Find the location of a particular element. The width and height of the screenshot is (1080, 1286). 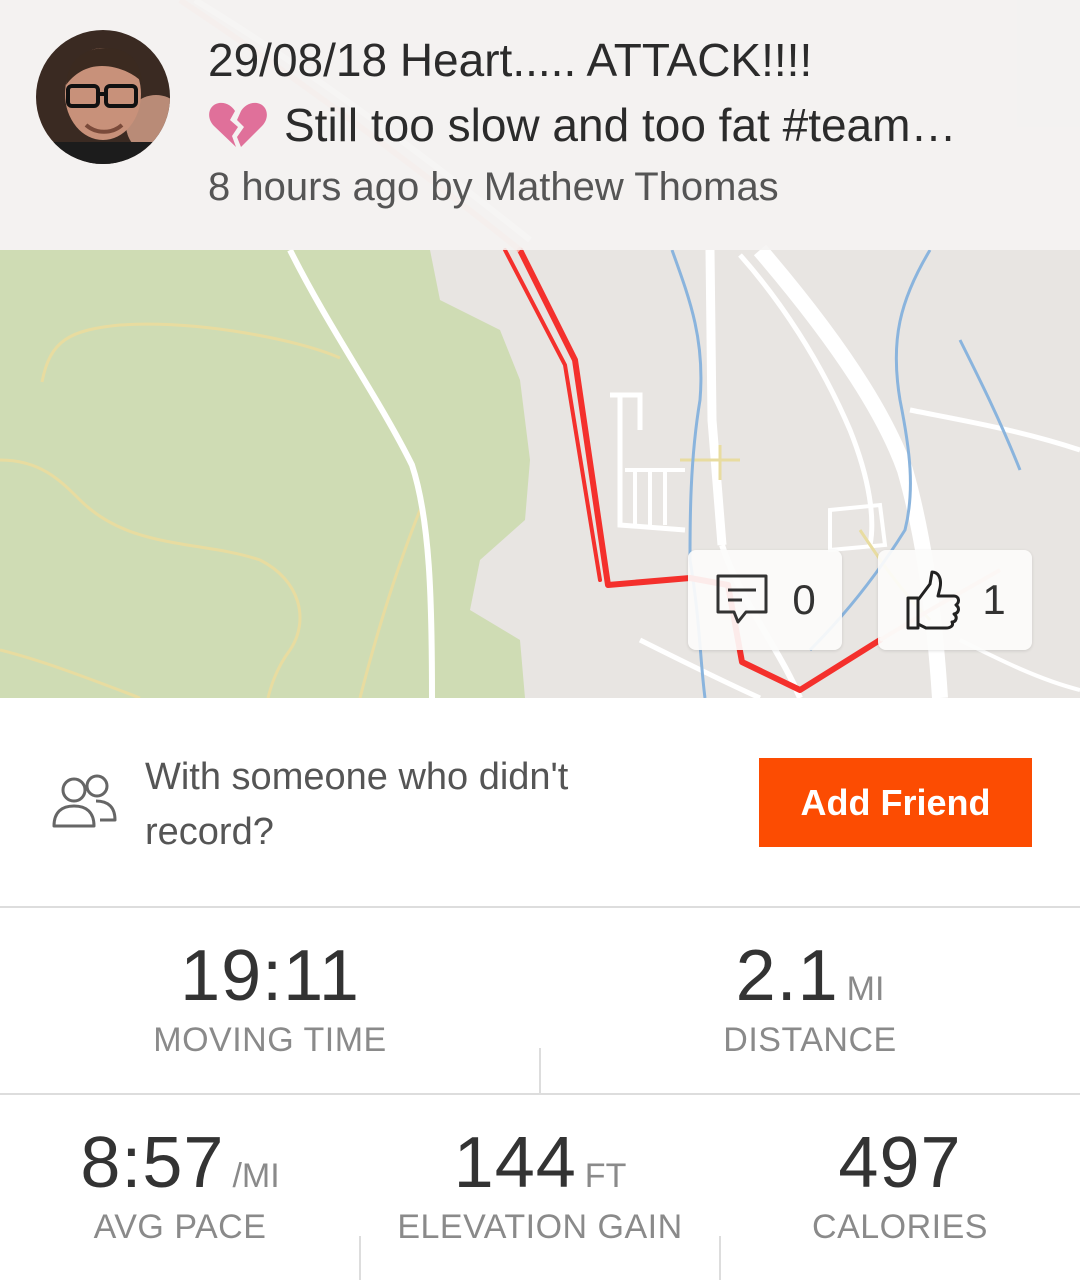

broken-heart-icon is located at coordinates (238, 124).